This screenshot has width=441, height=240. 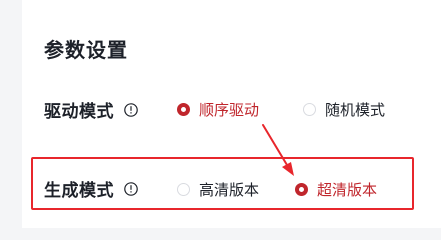 I want to click on drive-mode-row: 驱动模式, so click(x=91, y=109).